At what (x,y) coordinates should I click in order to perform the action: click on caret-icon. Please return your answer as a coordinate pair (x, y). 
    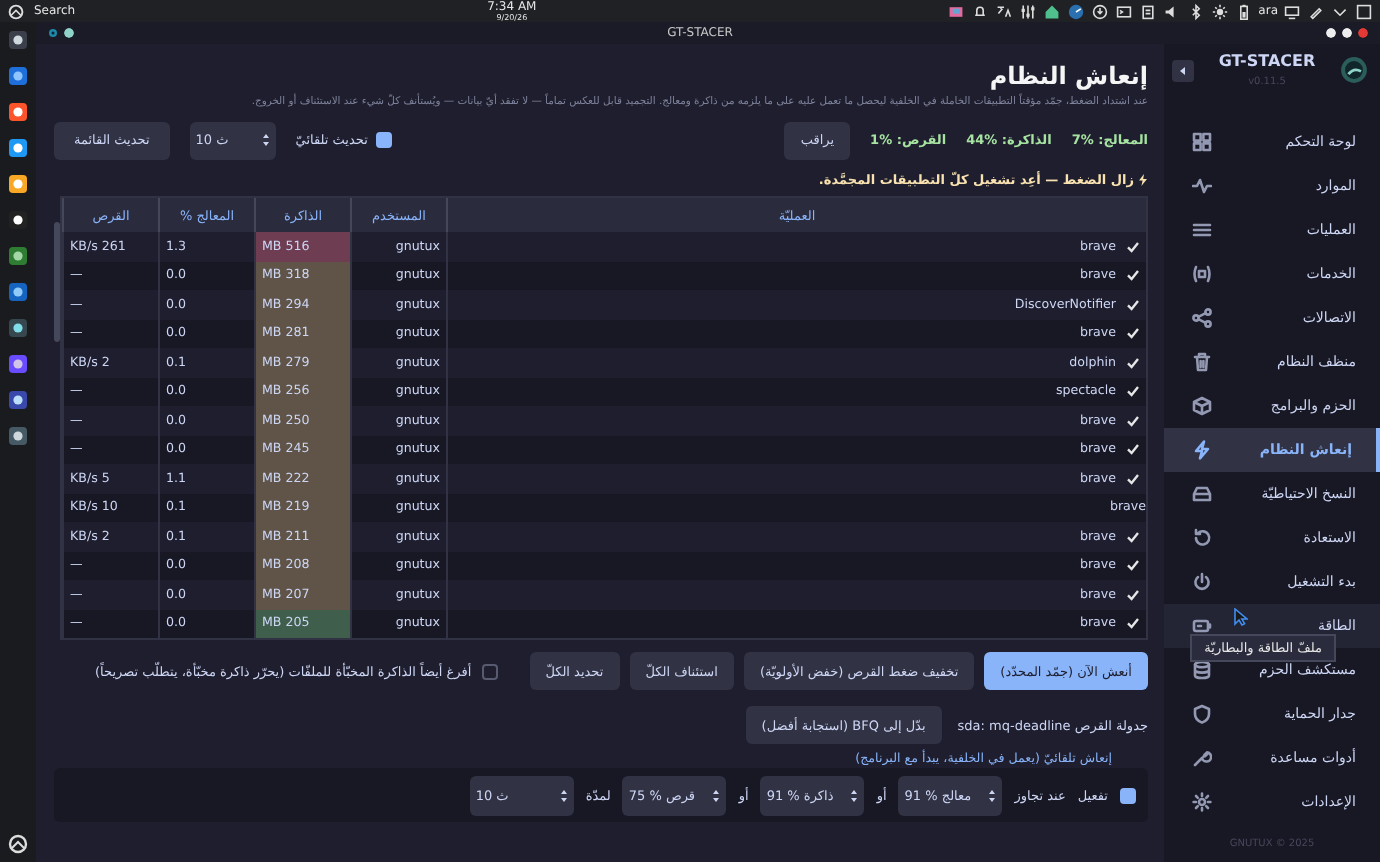
    Looking at the image, I should click on (1183, 71).